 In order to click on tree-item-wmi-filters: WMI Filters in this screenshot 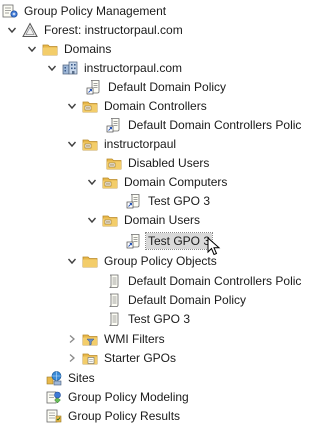, I will do `click(116, 338)`.